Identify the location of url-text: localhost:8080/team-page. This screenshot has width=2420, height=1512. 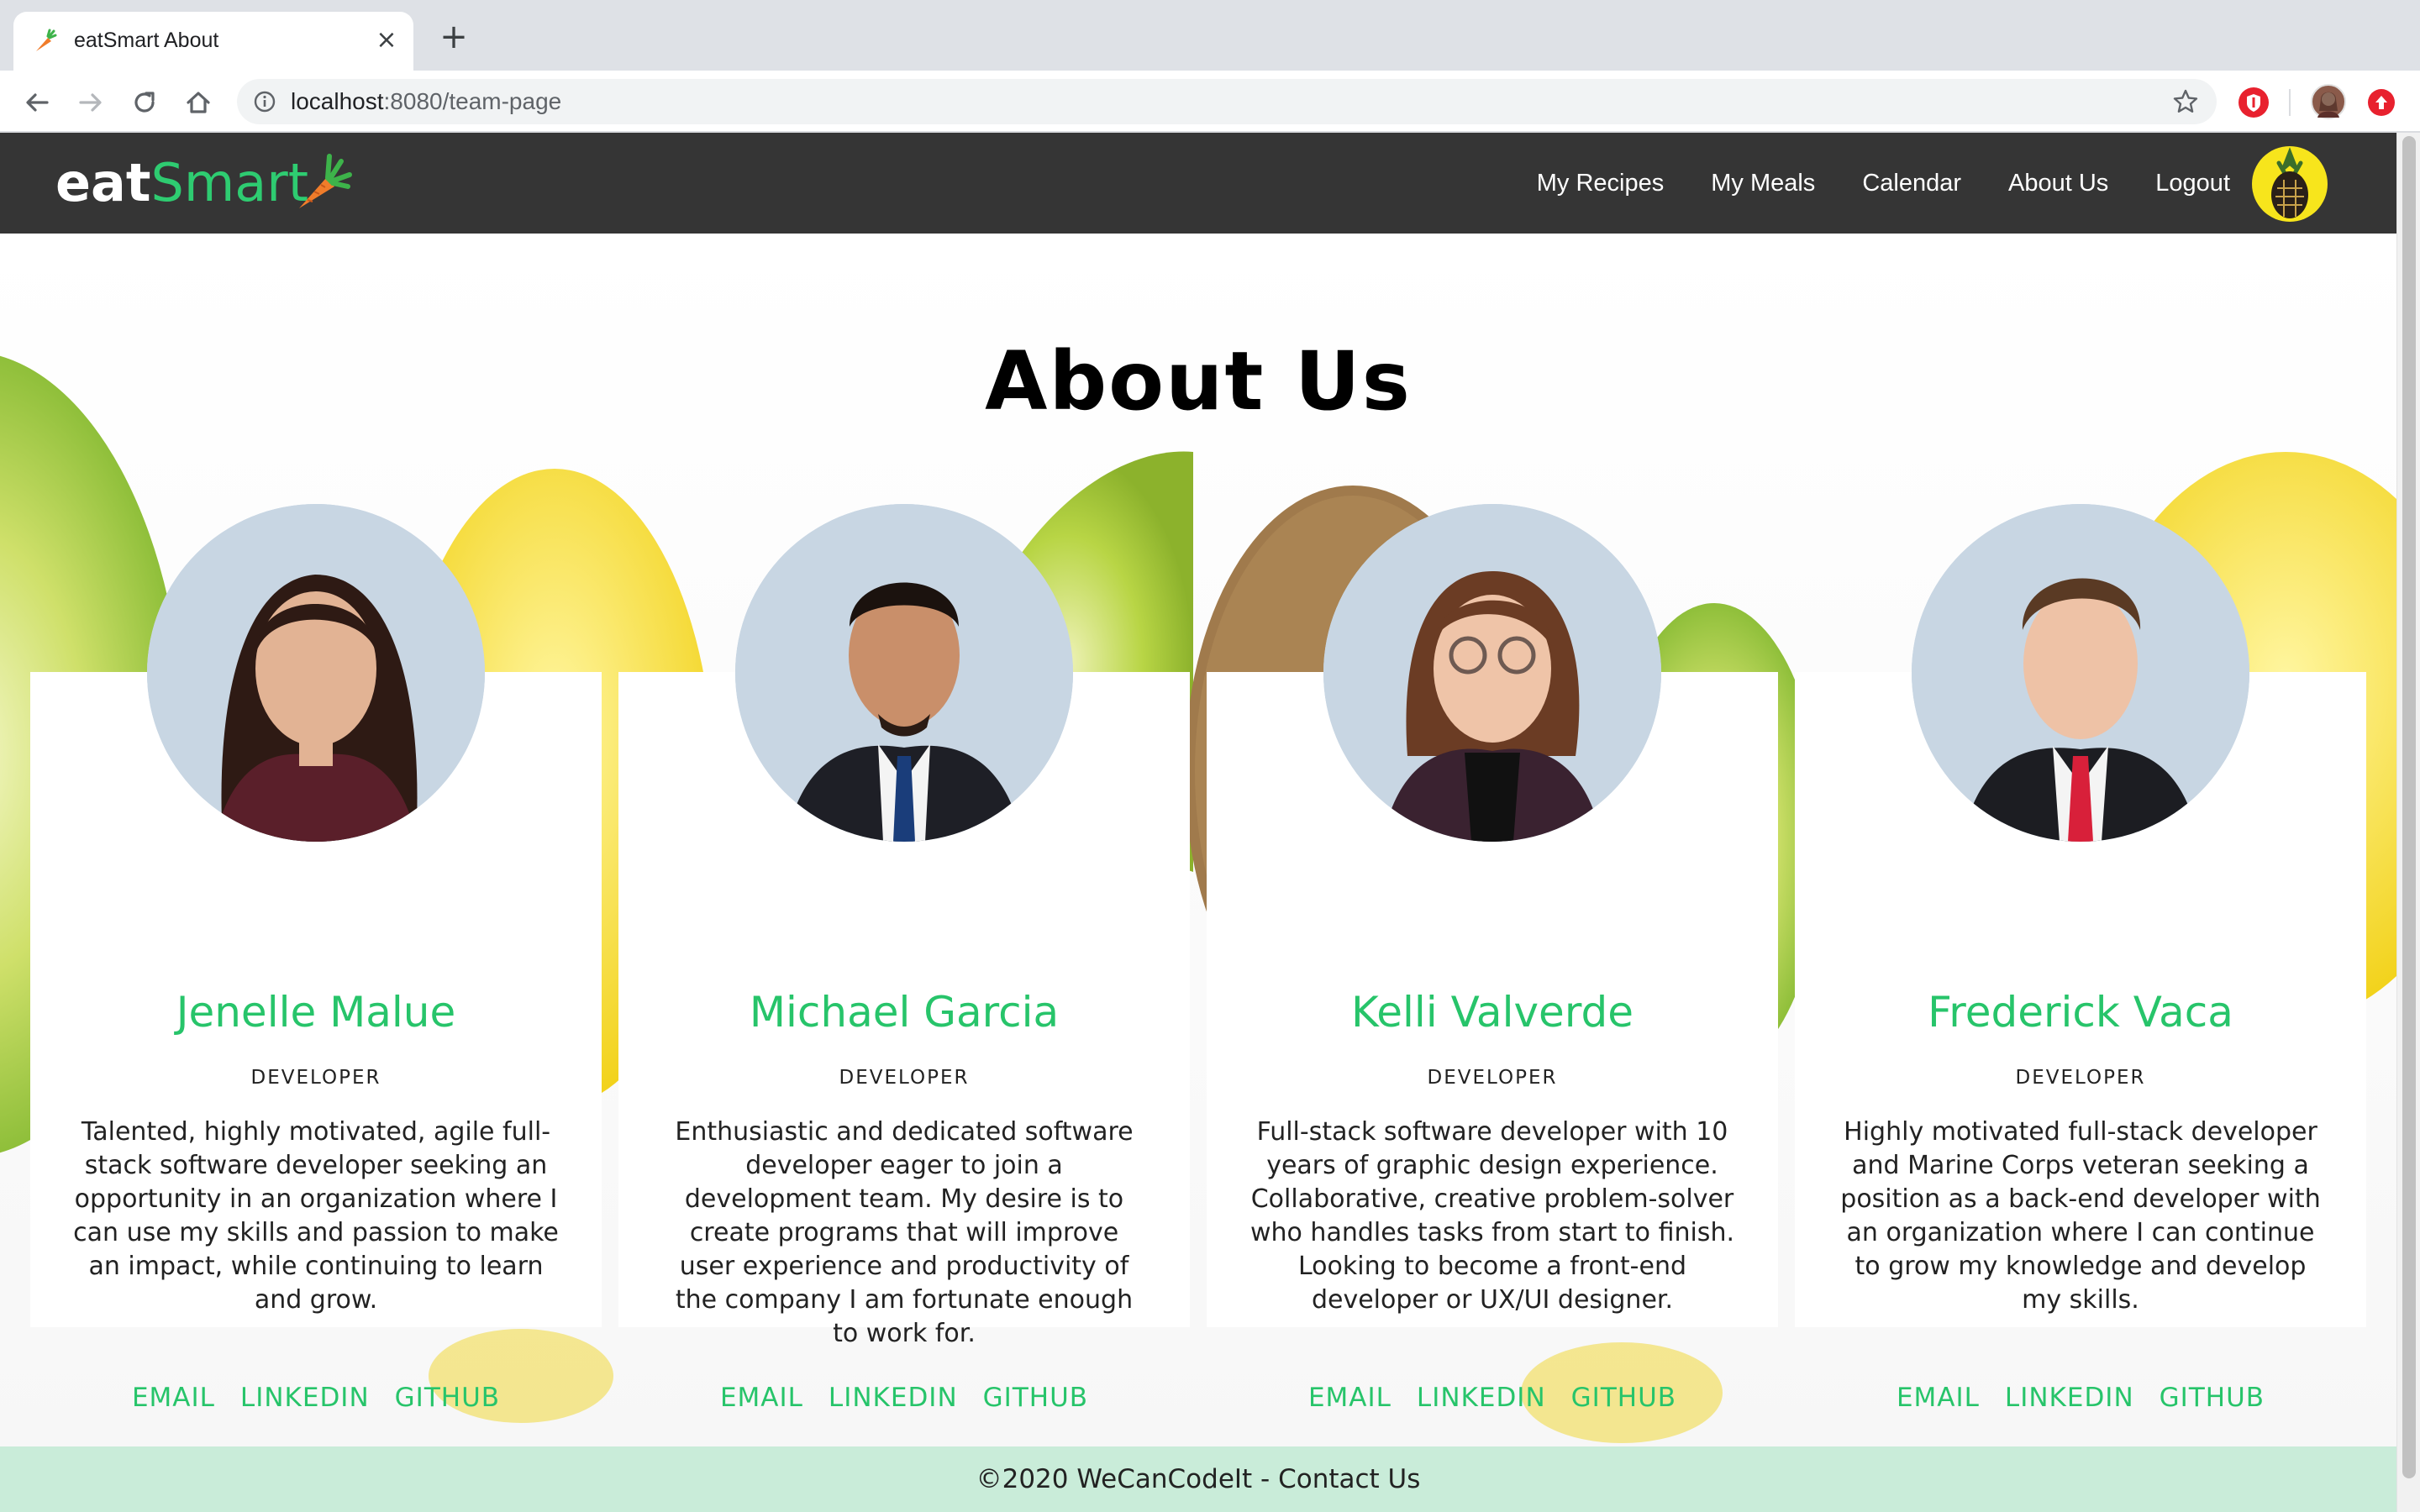
(426, 101).